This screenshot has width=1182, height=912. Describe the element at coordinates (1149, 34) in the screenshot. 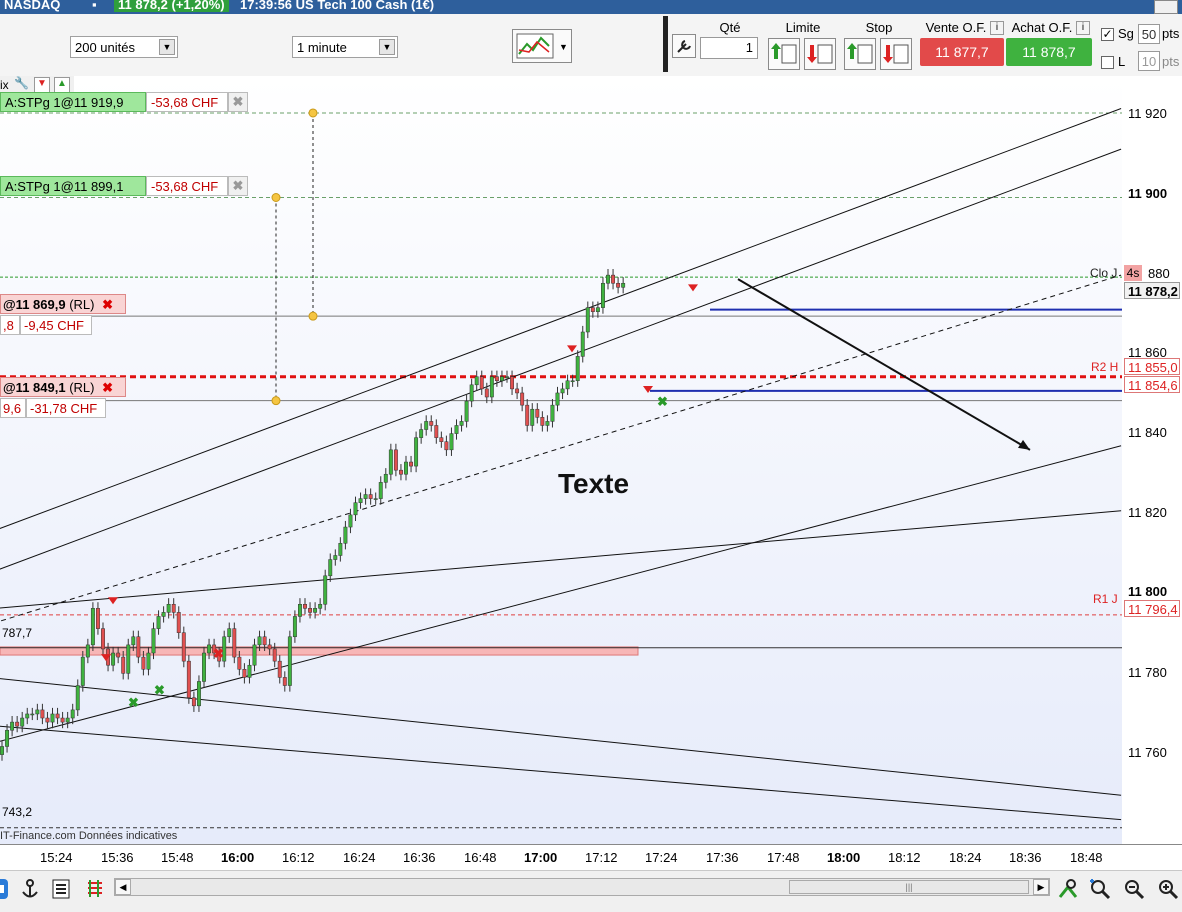

I see `sg-points-input: 50` at that location.